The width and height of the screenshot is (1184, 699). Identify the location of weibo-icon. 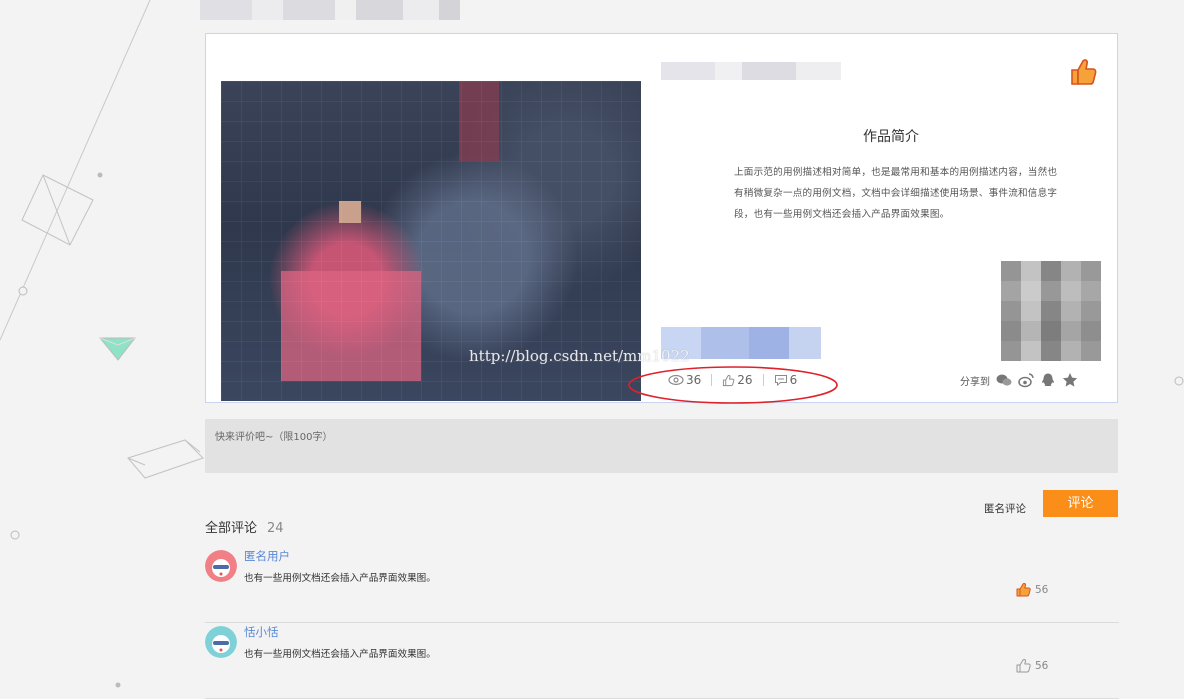
(1026, 380).